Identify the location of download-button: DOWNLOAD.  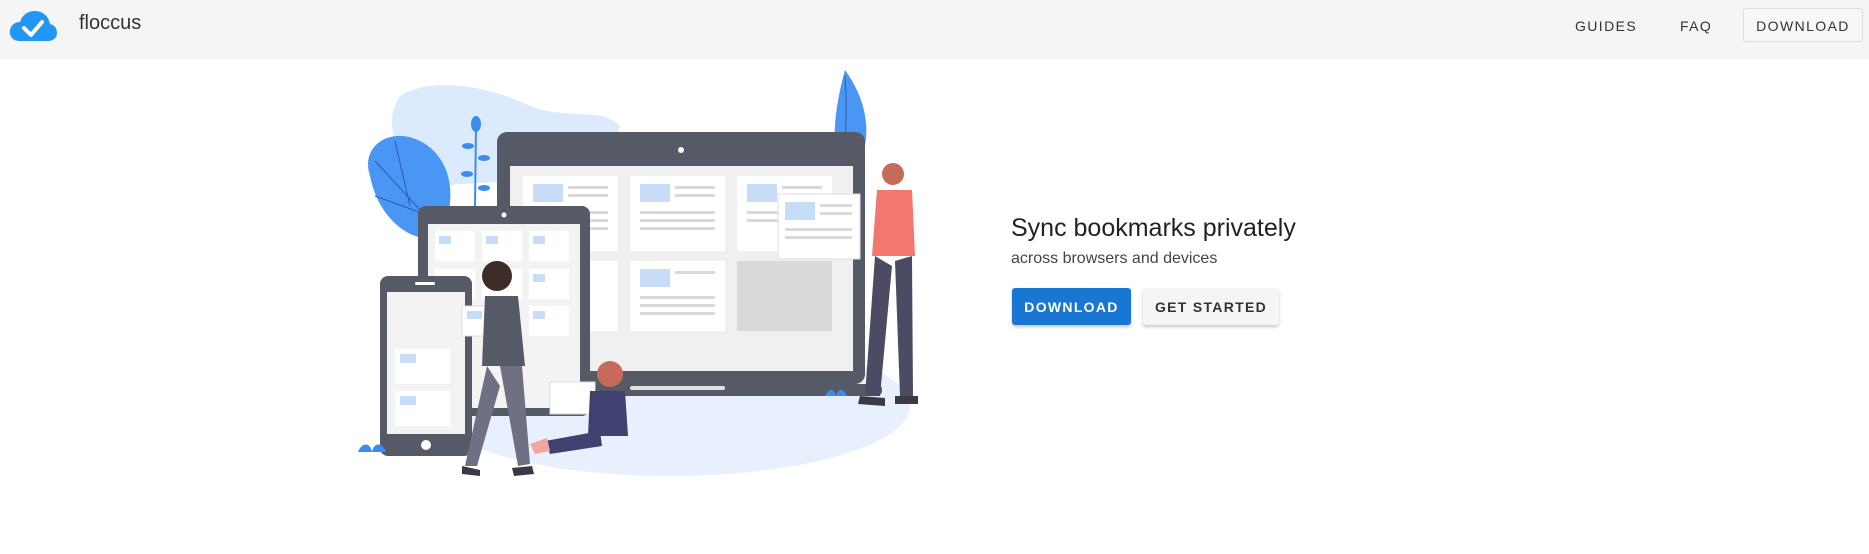
(1071, 306).